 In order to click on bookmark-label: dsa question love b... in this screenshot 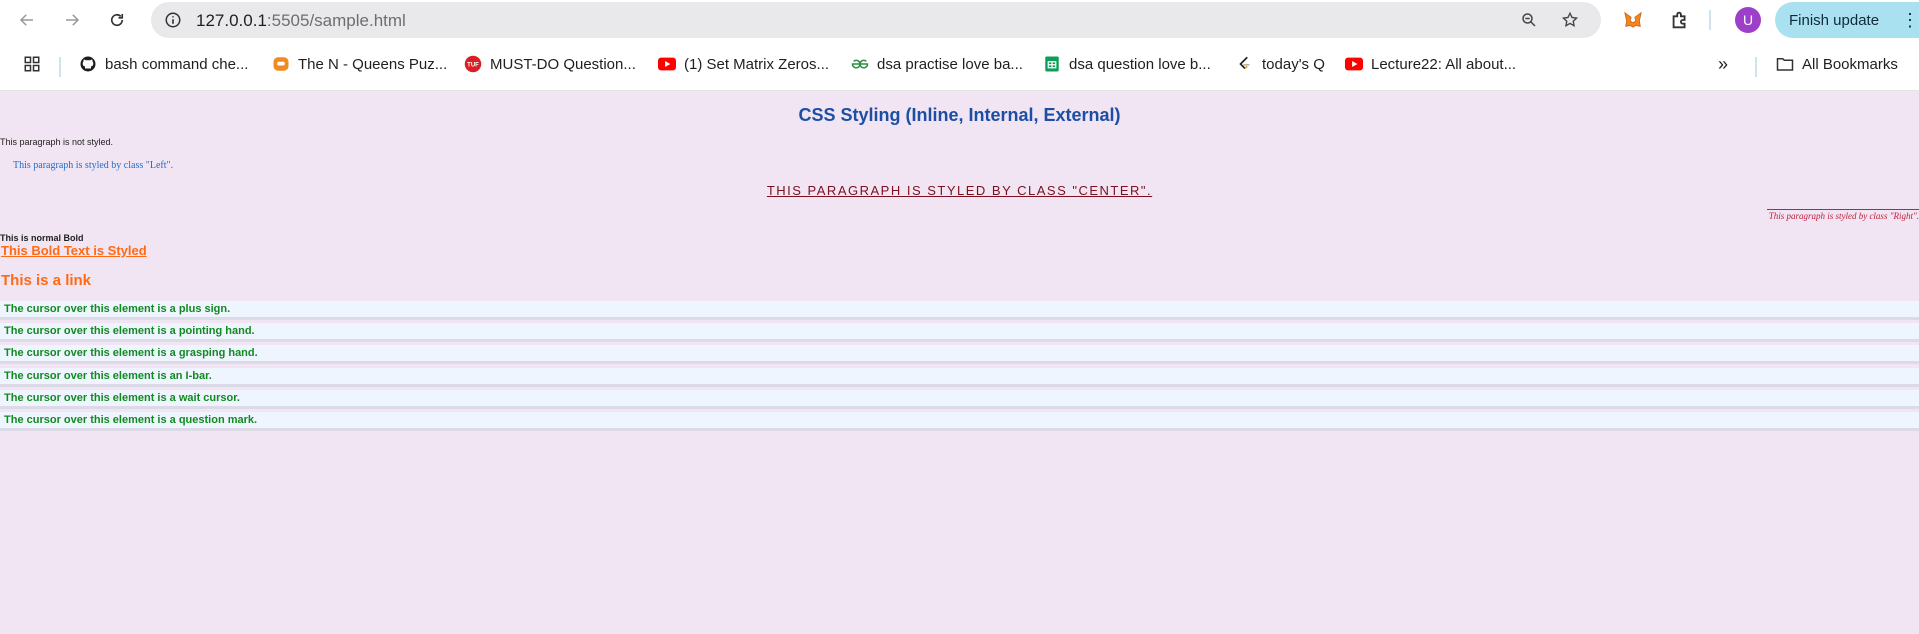, I will do `click(1140, 64)`.